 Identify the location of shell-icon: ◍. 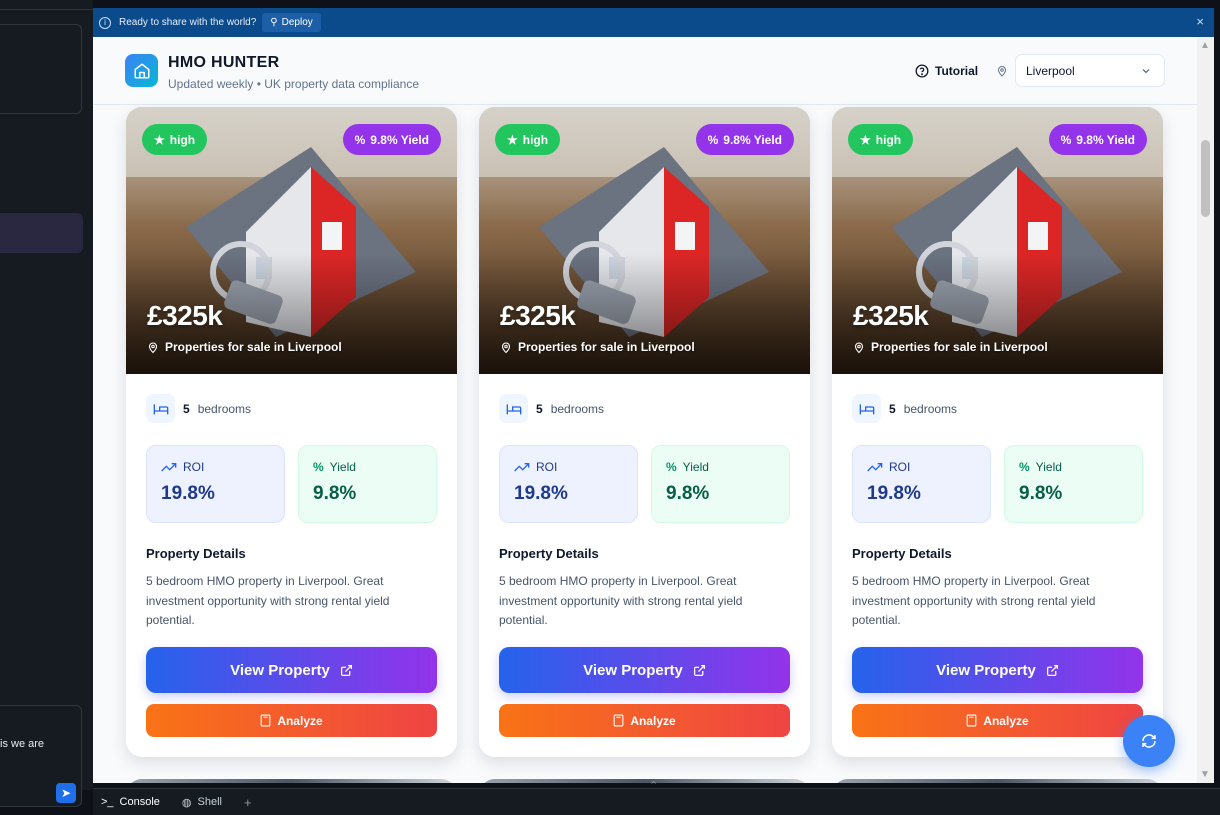
(186, 802).